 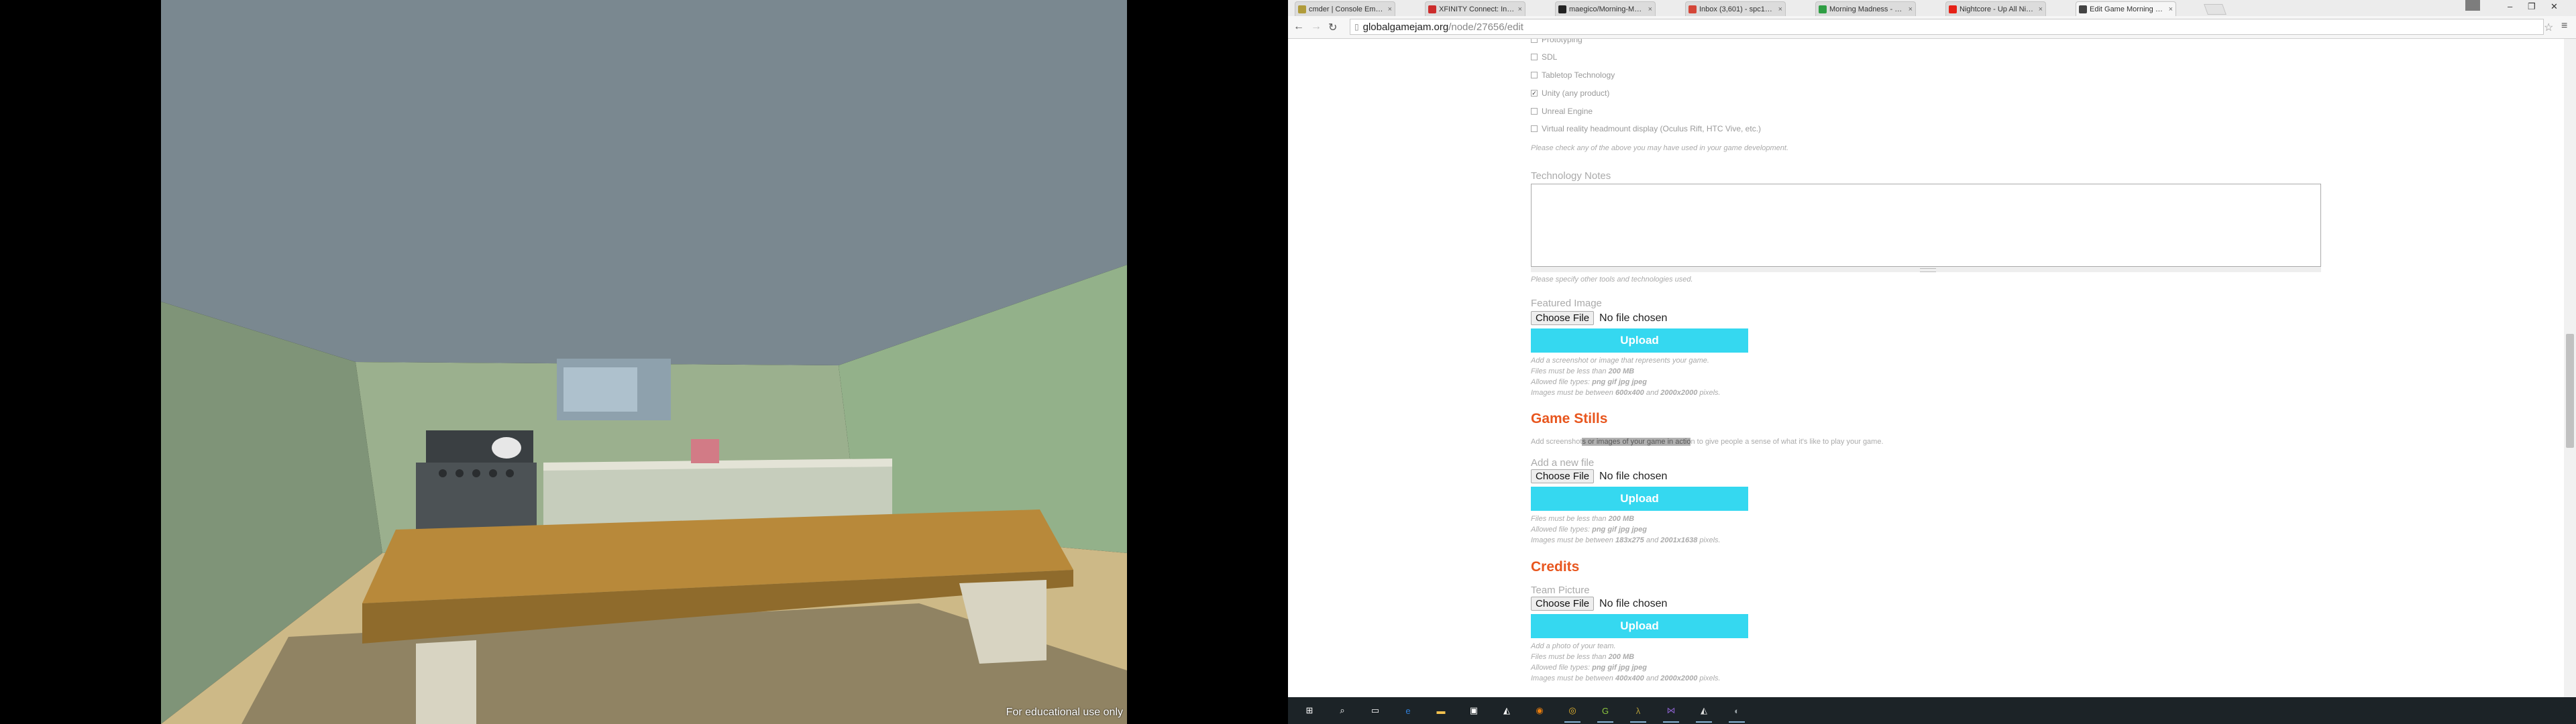 I want to click on educational-watermark: For educational use only, so click(x=1064, y=712).